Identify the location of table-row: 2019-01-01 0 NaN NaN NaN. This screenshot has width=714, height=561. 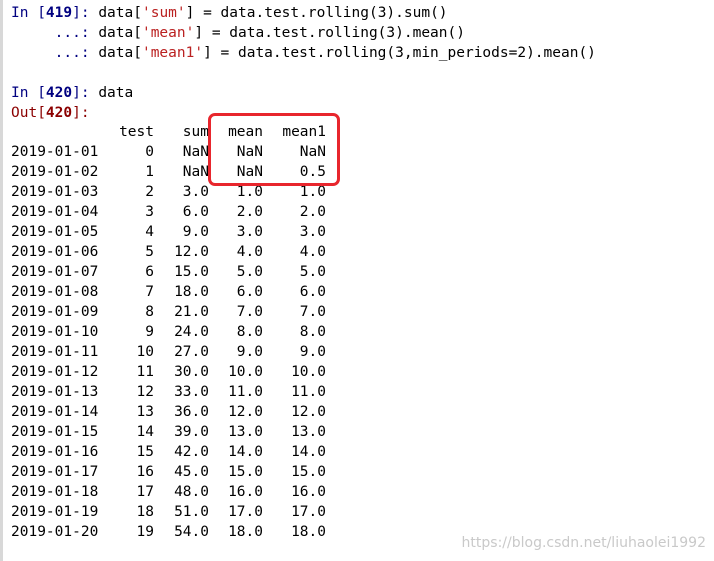
(168, 152).